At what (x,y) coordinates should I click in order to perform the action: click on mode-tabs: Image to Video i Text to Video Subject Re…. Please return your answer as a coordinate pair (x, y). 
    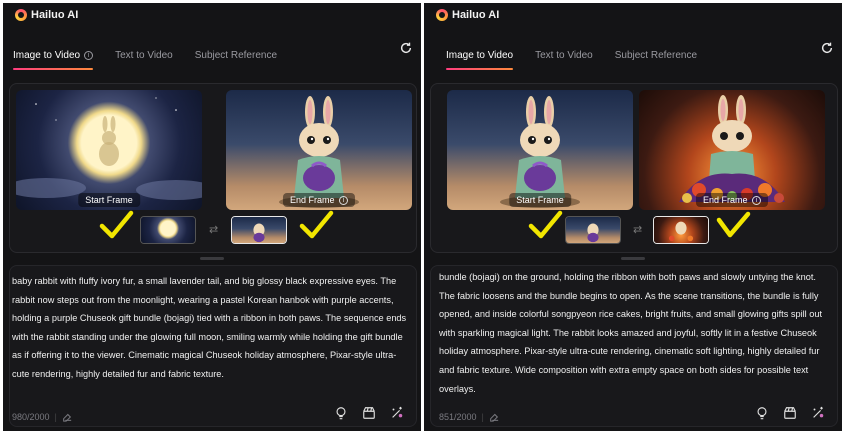
    Looking at the image, I should click on (212, 56).